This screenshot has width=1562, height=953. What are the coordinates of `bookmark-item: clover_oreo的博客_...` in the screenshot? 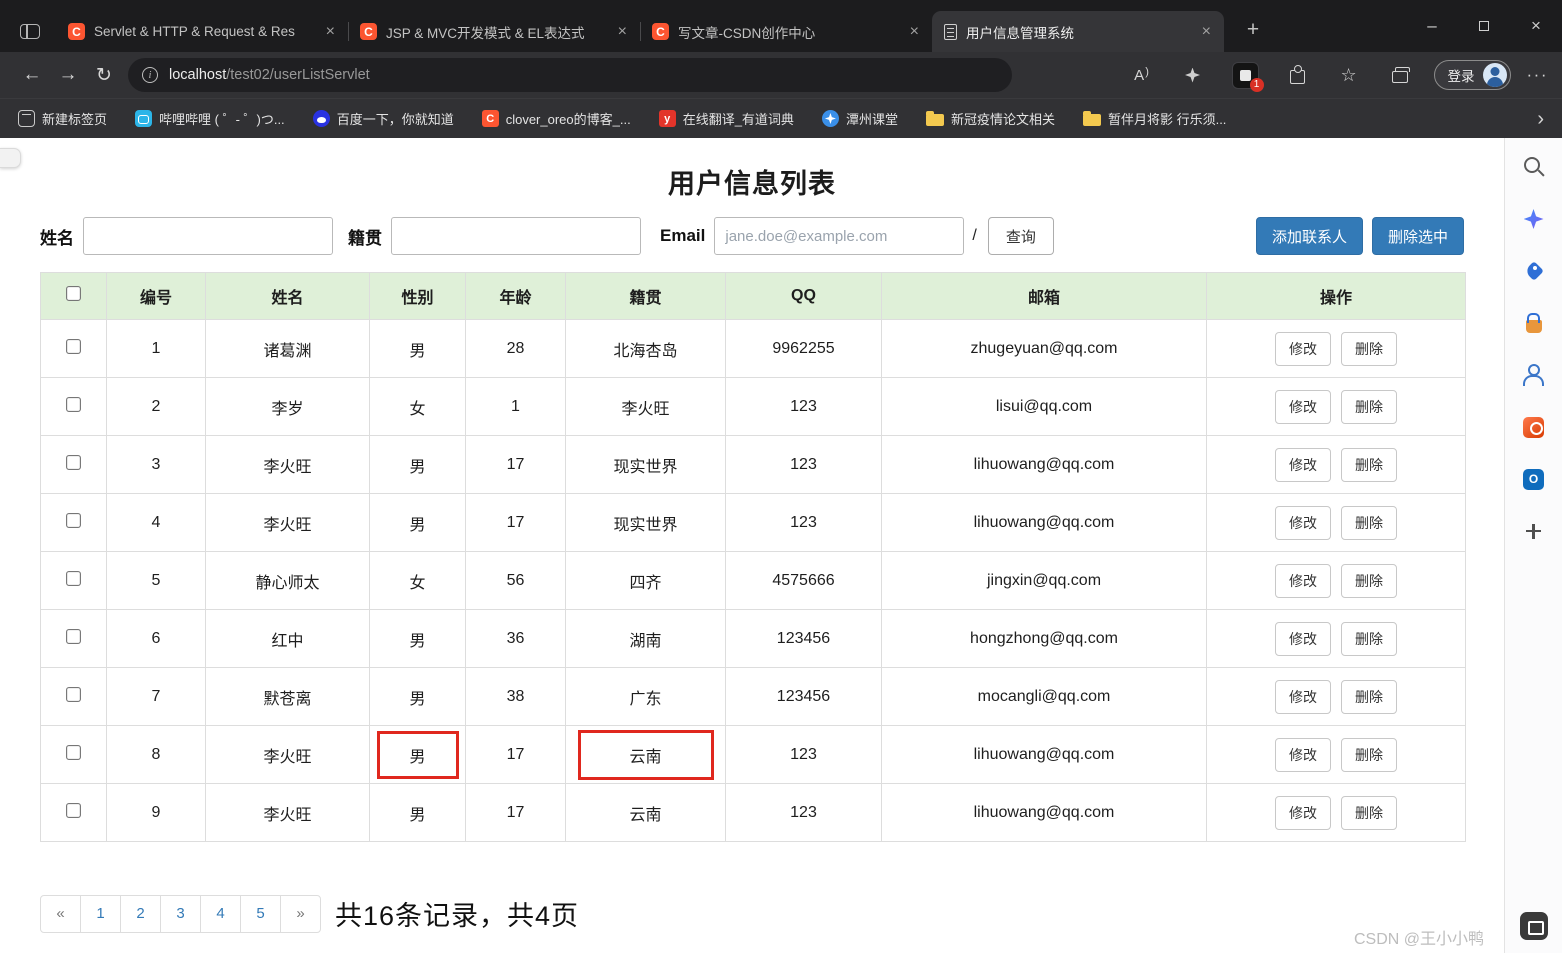 It's located at (556, 118).